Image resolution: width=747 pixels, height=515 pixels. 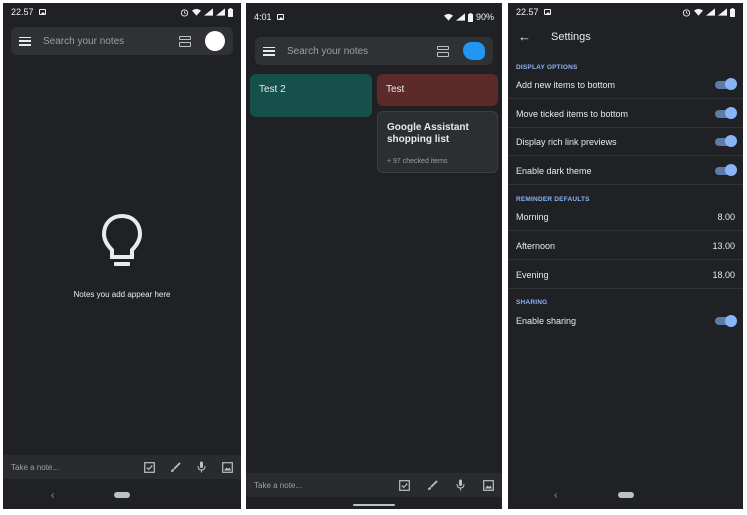 I want to click on setting-label: Add new items to bottom, so click(x=566, y=84).